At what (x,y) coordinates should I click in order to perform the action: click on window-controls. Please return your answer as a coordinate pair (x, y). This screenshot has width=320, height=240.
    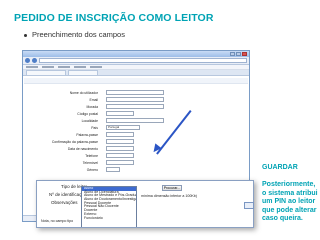
    Looking at the image, I should click on (238, 54).